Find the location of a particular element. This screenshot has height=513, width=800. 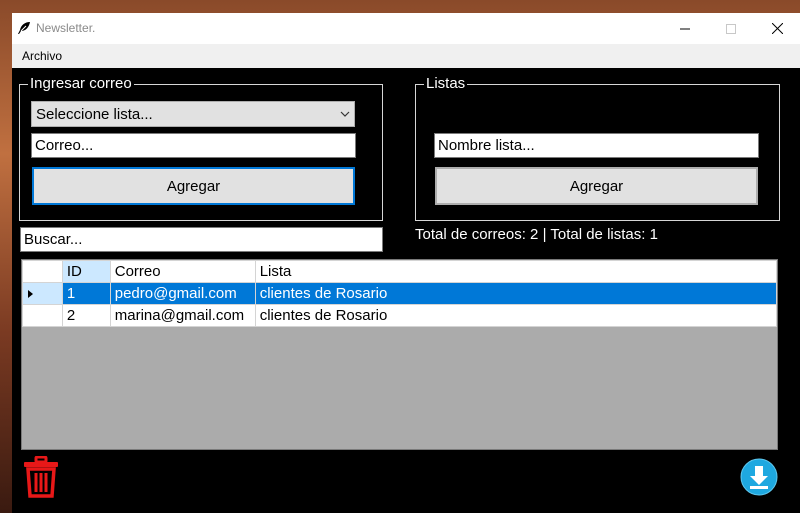

table-row: 2 marina@gmail.com clientes de Rosario is located at coordinates (399, 315).